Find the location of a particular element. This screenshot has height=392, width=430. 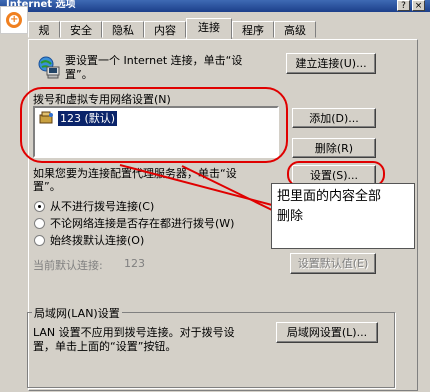

annotation-line1: 把里面的内容全部 is located at coordinates (329, 196).